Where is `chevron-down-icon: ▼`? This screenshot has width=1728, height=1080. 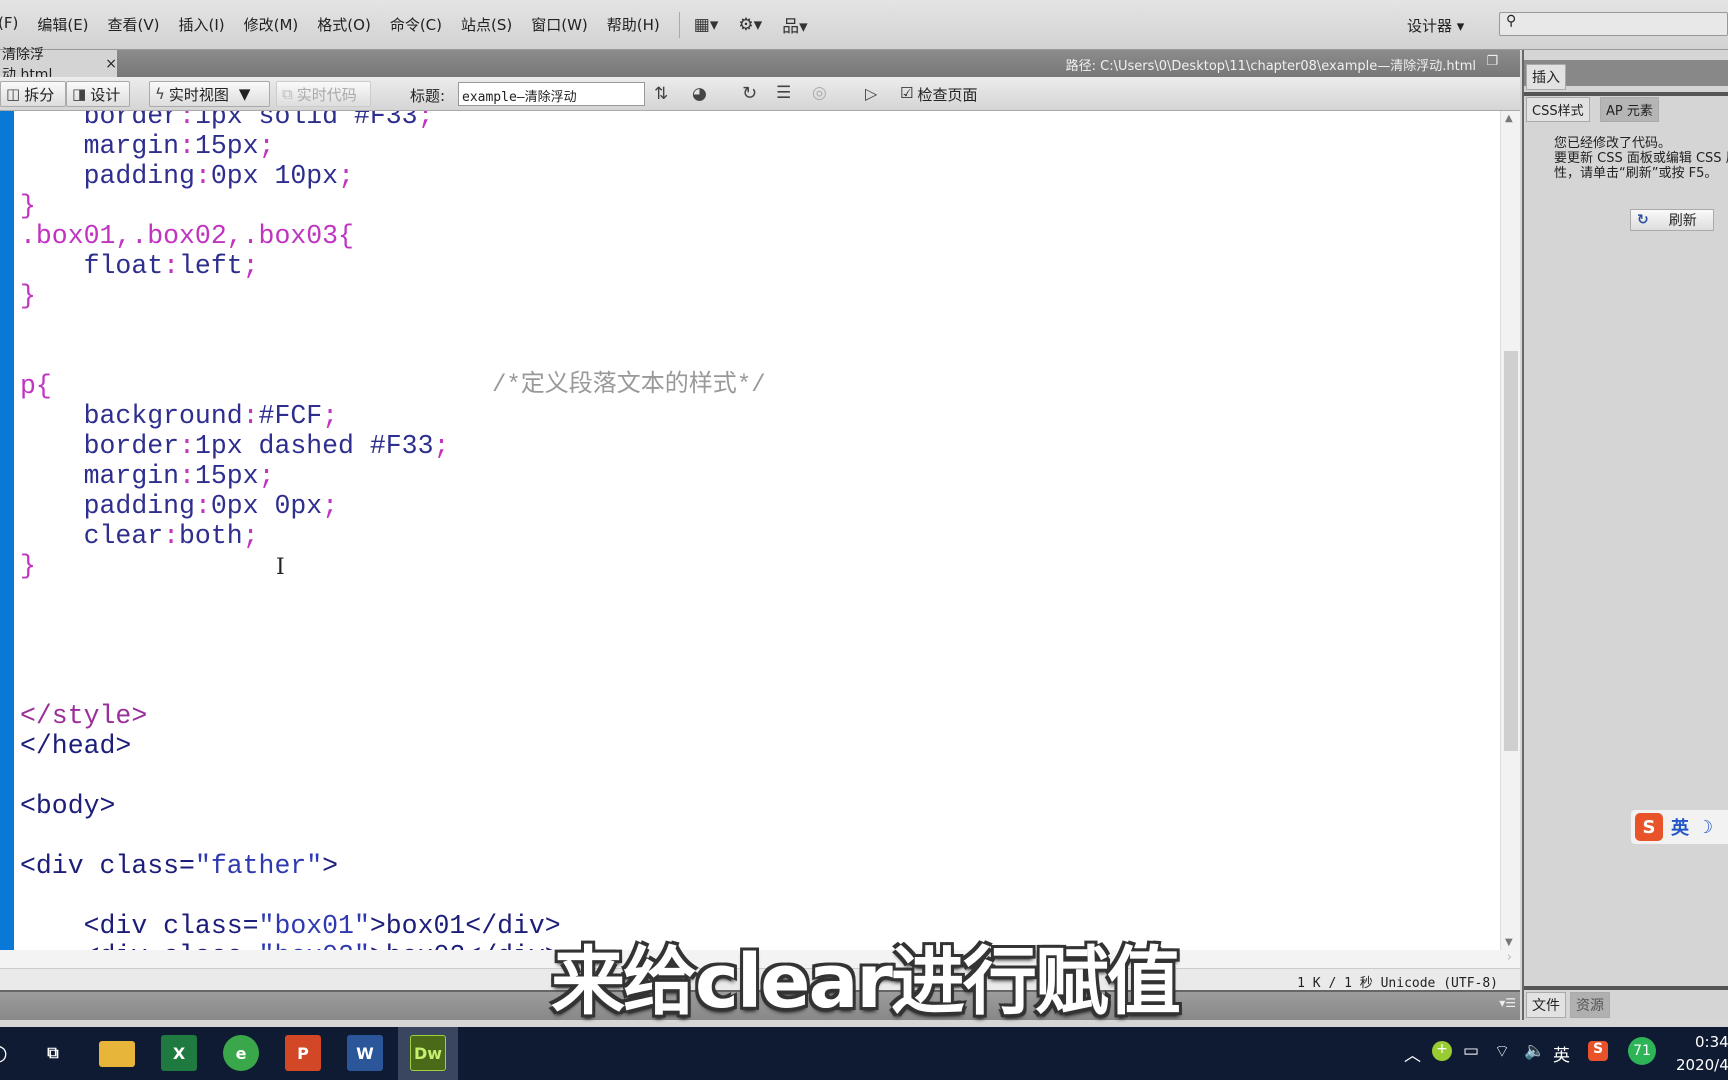 chevron-down-icon: ▼ is located at coordinates (245, 94).